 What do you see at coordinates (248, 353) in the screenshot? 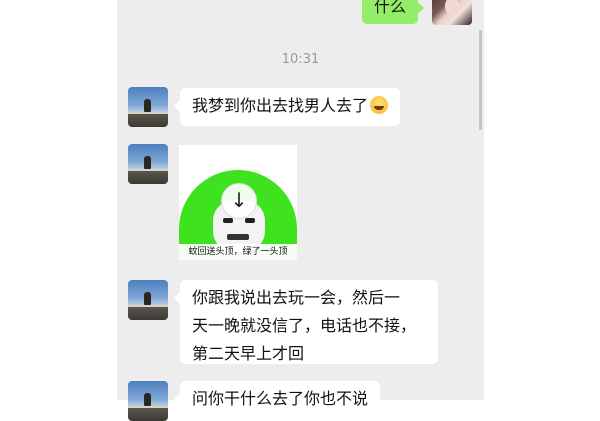
I see `message-line: 第二天早上才回` at bounding box center [248, 353].